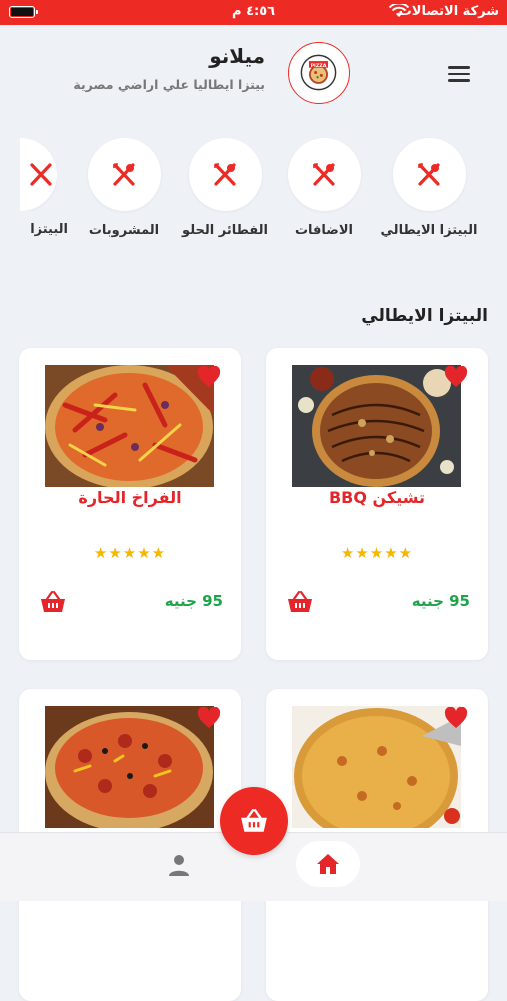 This screenshot has height=1001, width=507. I want to click on category-item: الاضافات, so click(324, 188).